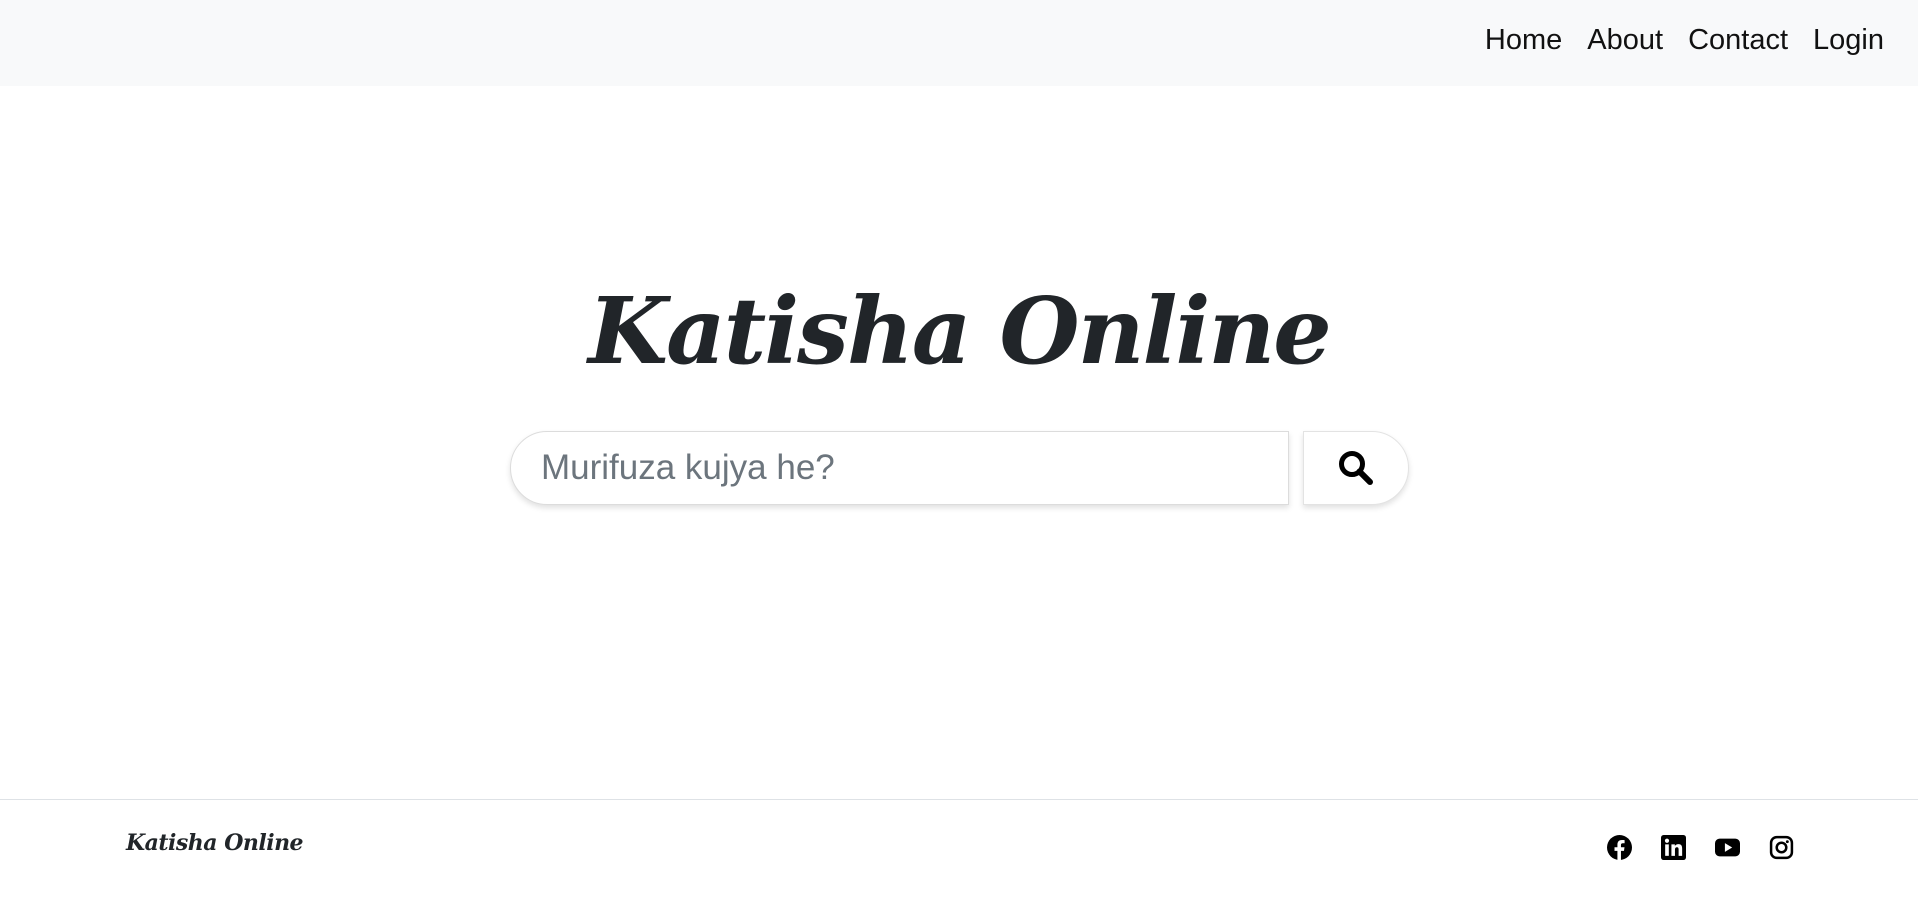 The height and width of the screenshot is (898, 1918). Describe the element at coordinates (1684, 40) in the screenshot. I see `nav-links: Home About Contact Login` at that location.